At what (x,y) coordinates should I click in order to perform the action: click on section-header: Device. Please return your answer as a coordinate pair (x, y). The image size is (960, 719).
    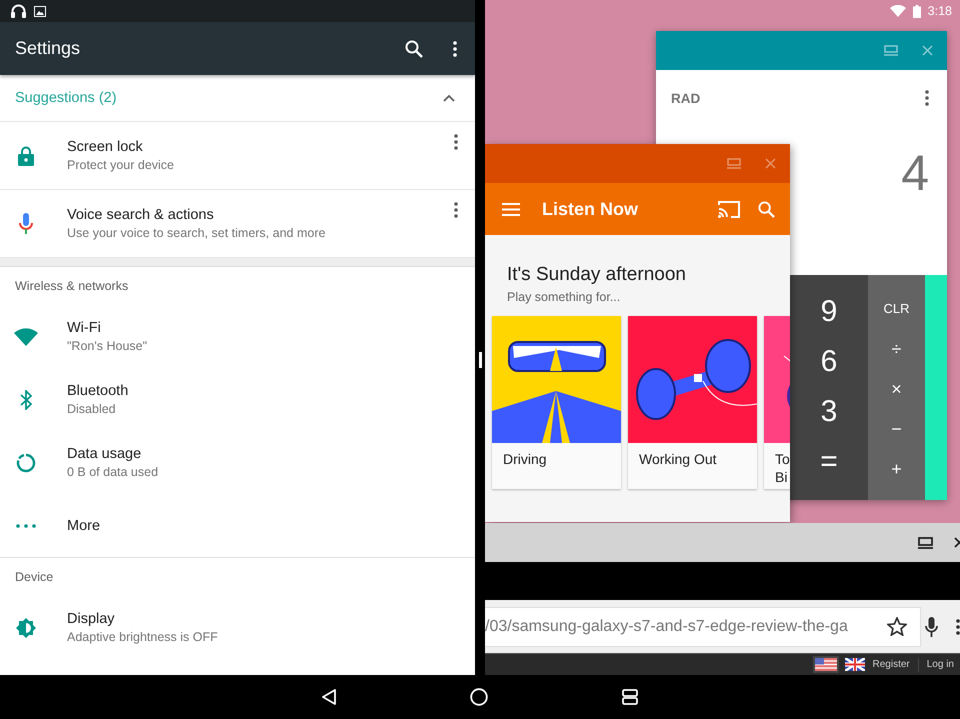
    Looking at the image, I should click on (34, 577).